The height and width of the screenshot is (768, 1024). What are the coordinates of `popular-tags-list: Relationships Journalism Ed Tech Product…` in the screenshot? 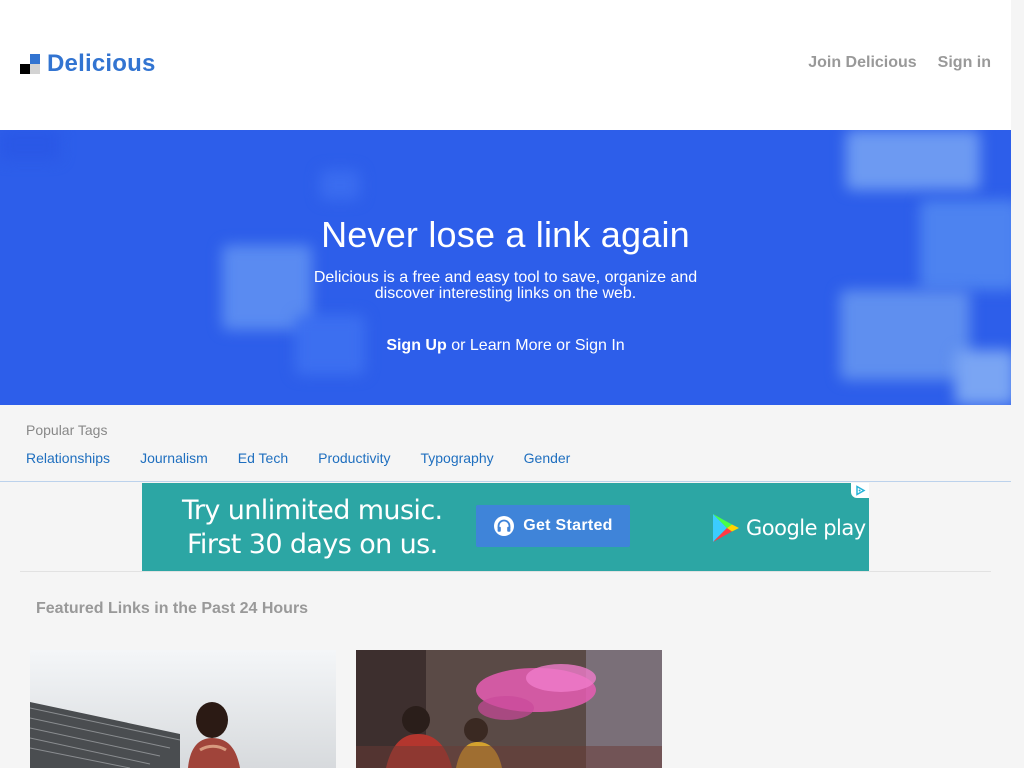 It's located at (298, 458).